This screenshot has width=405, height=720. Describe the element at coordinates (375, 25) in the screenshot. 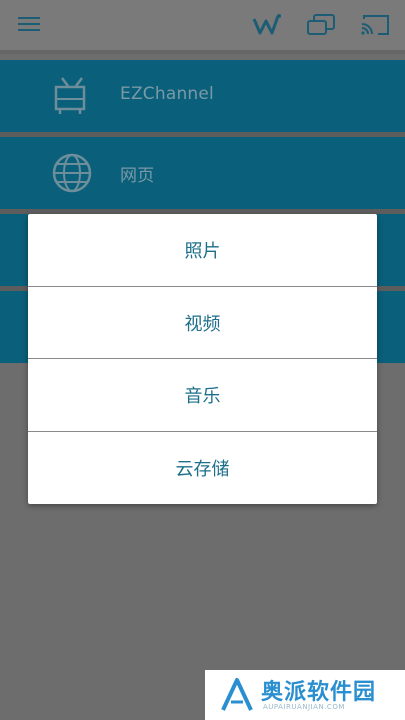

I see `cast-icon` at that location.